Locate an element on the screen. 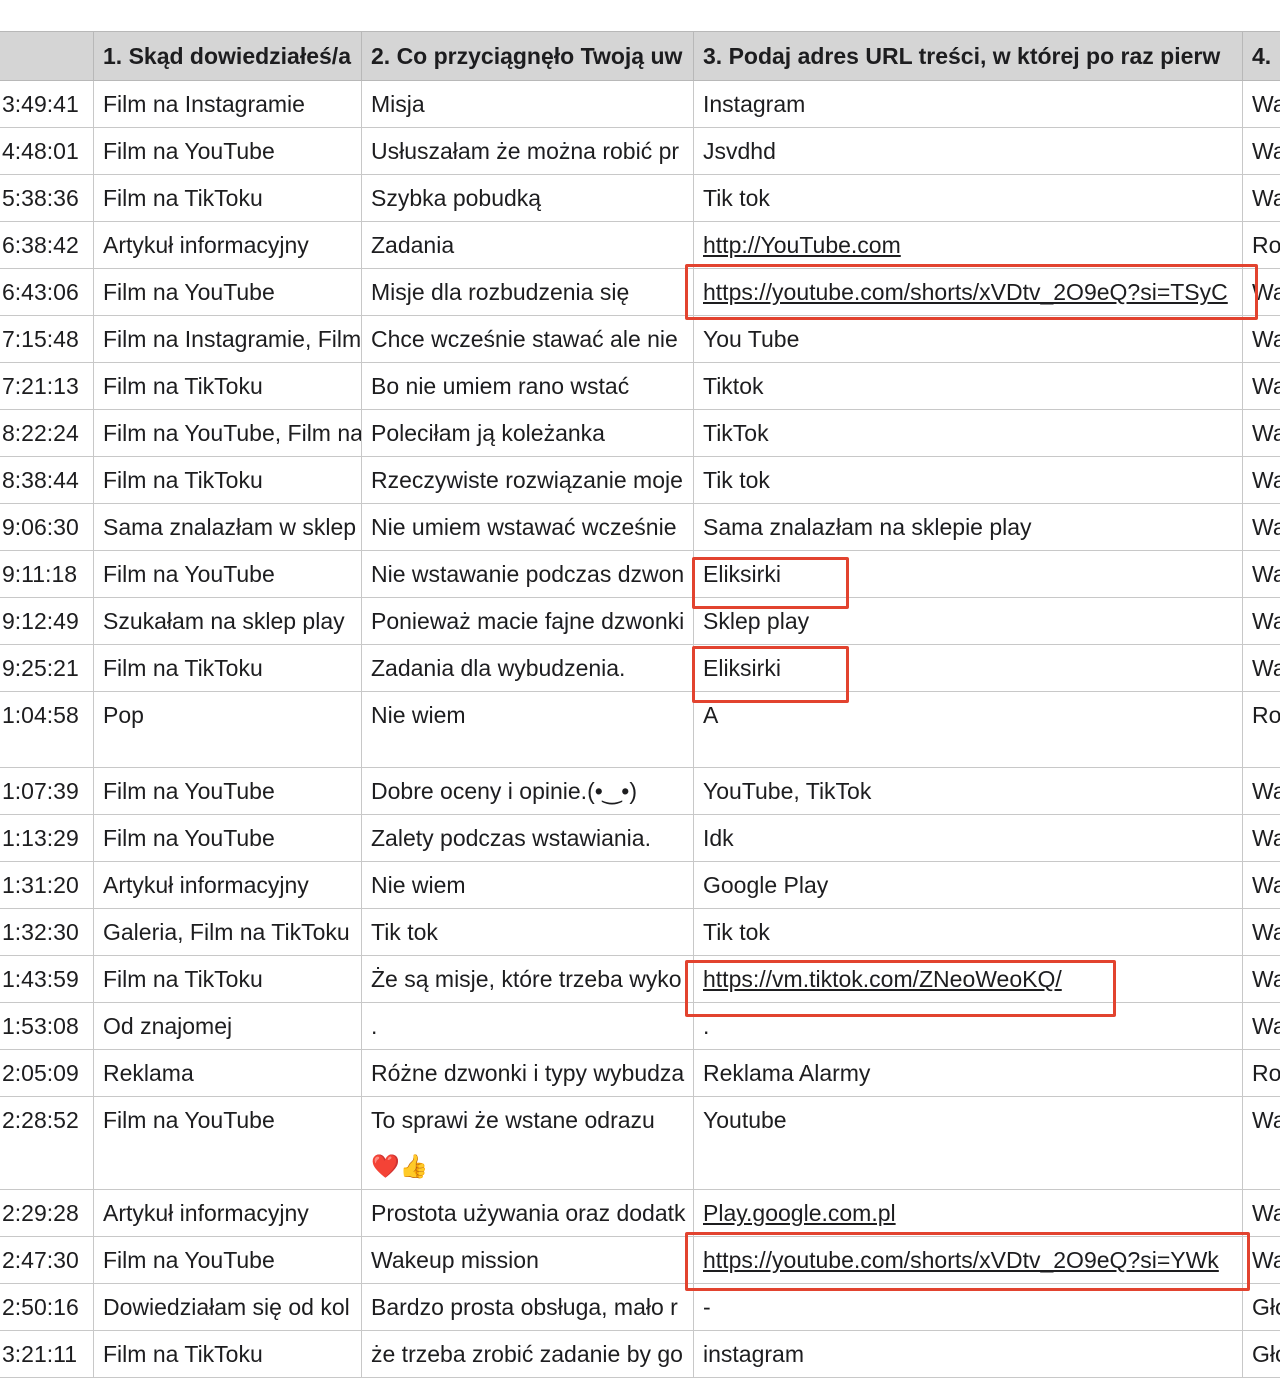 The width and height of the screenshot is (1280, 1378). timestamp-cell: 4:48:01 is located at coordinates (47, 151).